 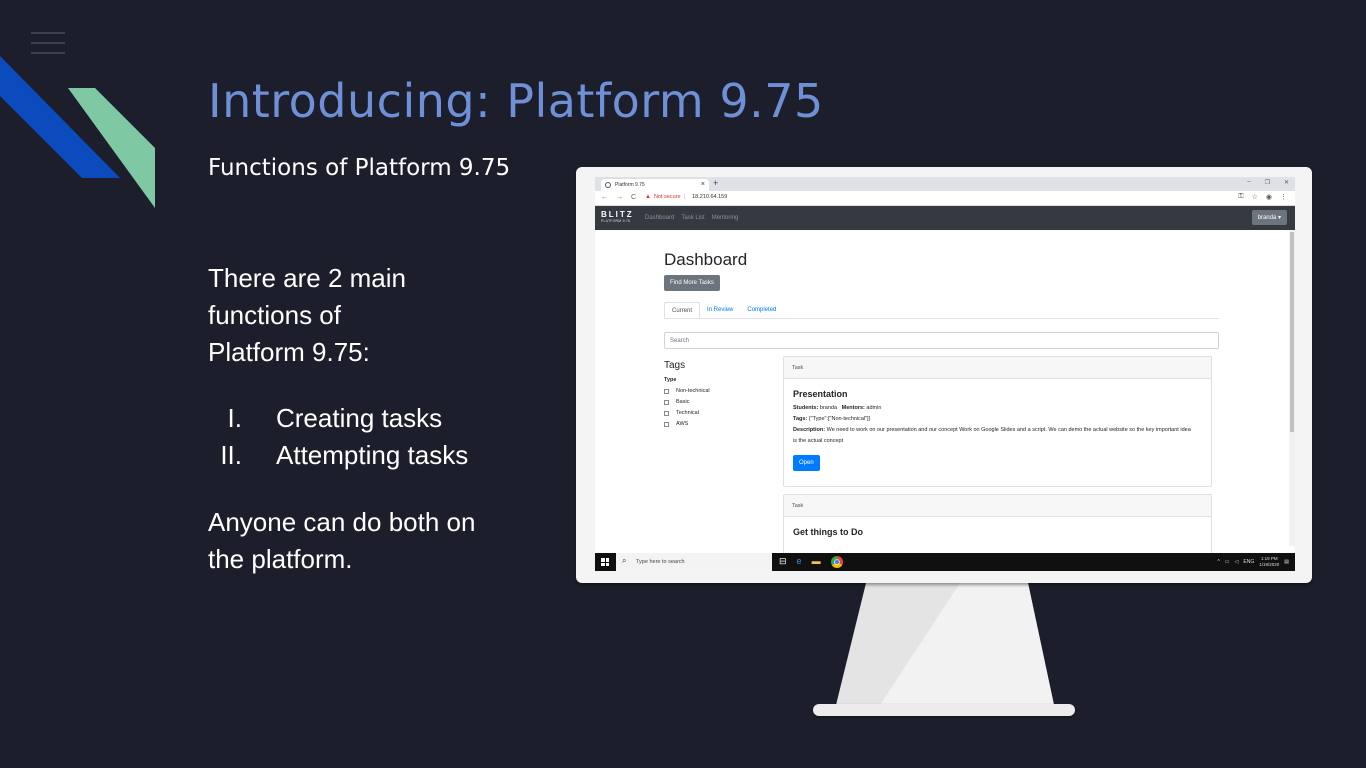 What do you see at coordinates (1218, 562) in the screenshot?
I see `tray-expand-icon: ^` at bounding box center [1218, 562].